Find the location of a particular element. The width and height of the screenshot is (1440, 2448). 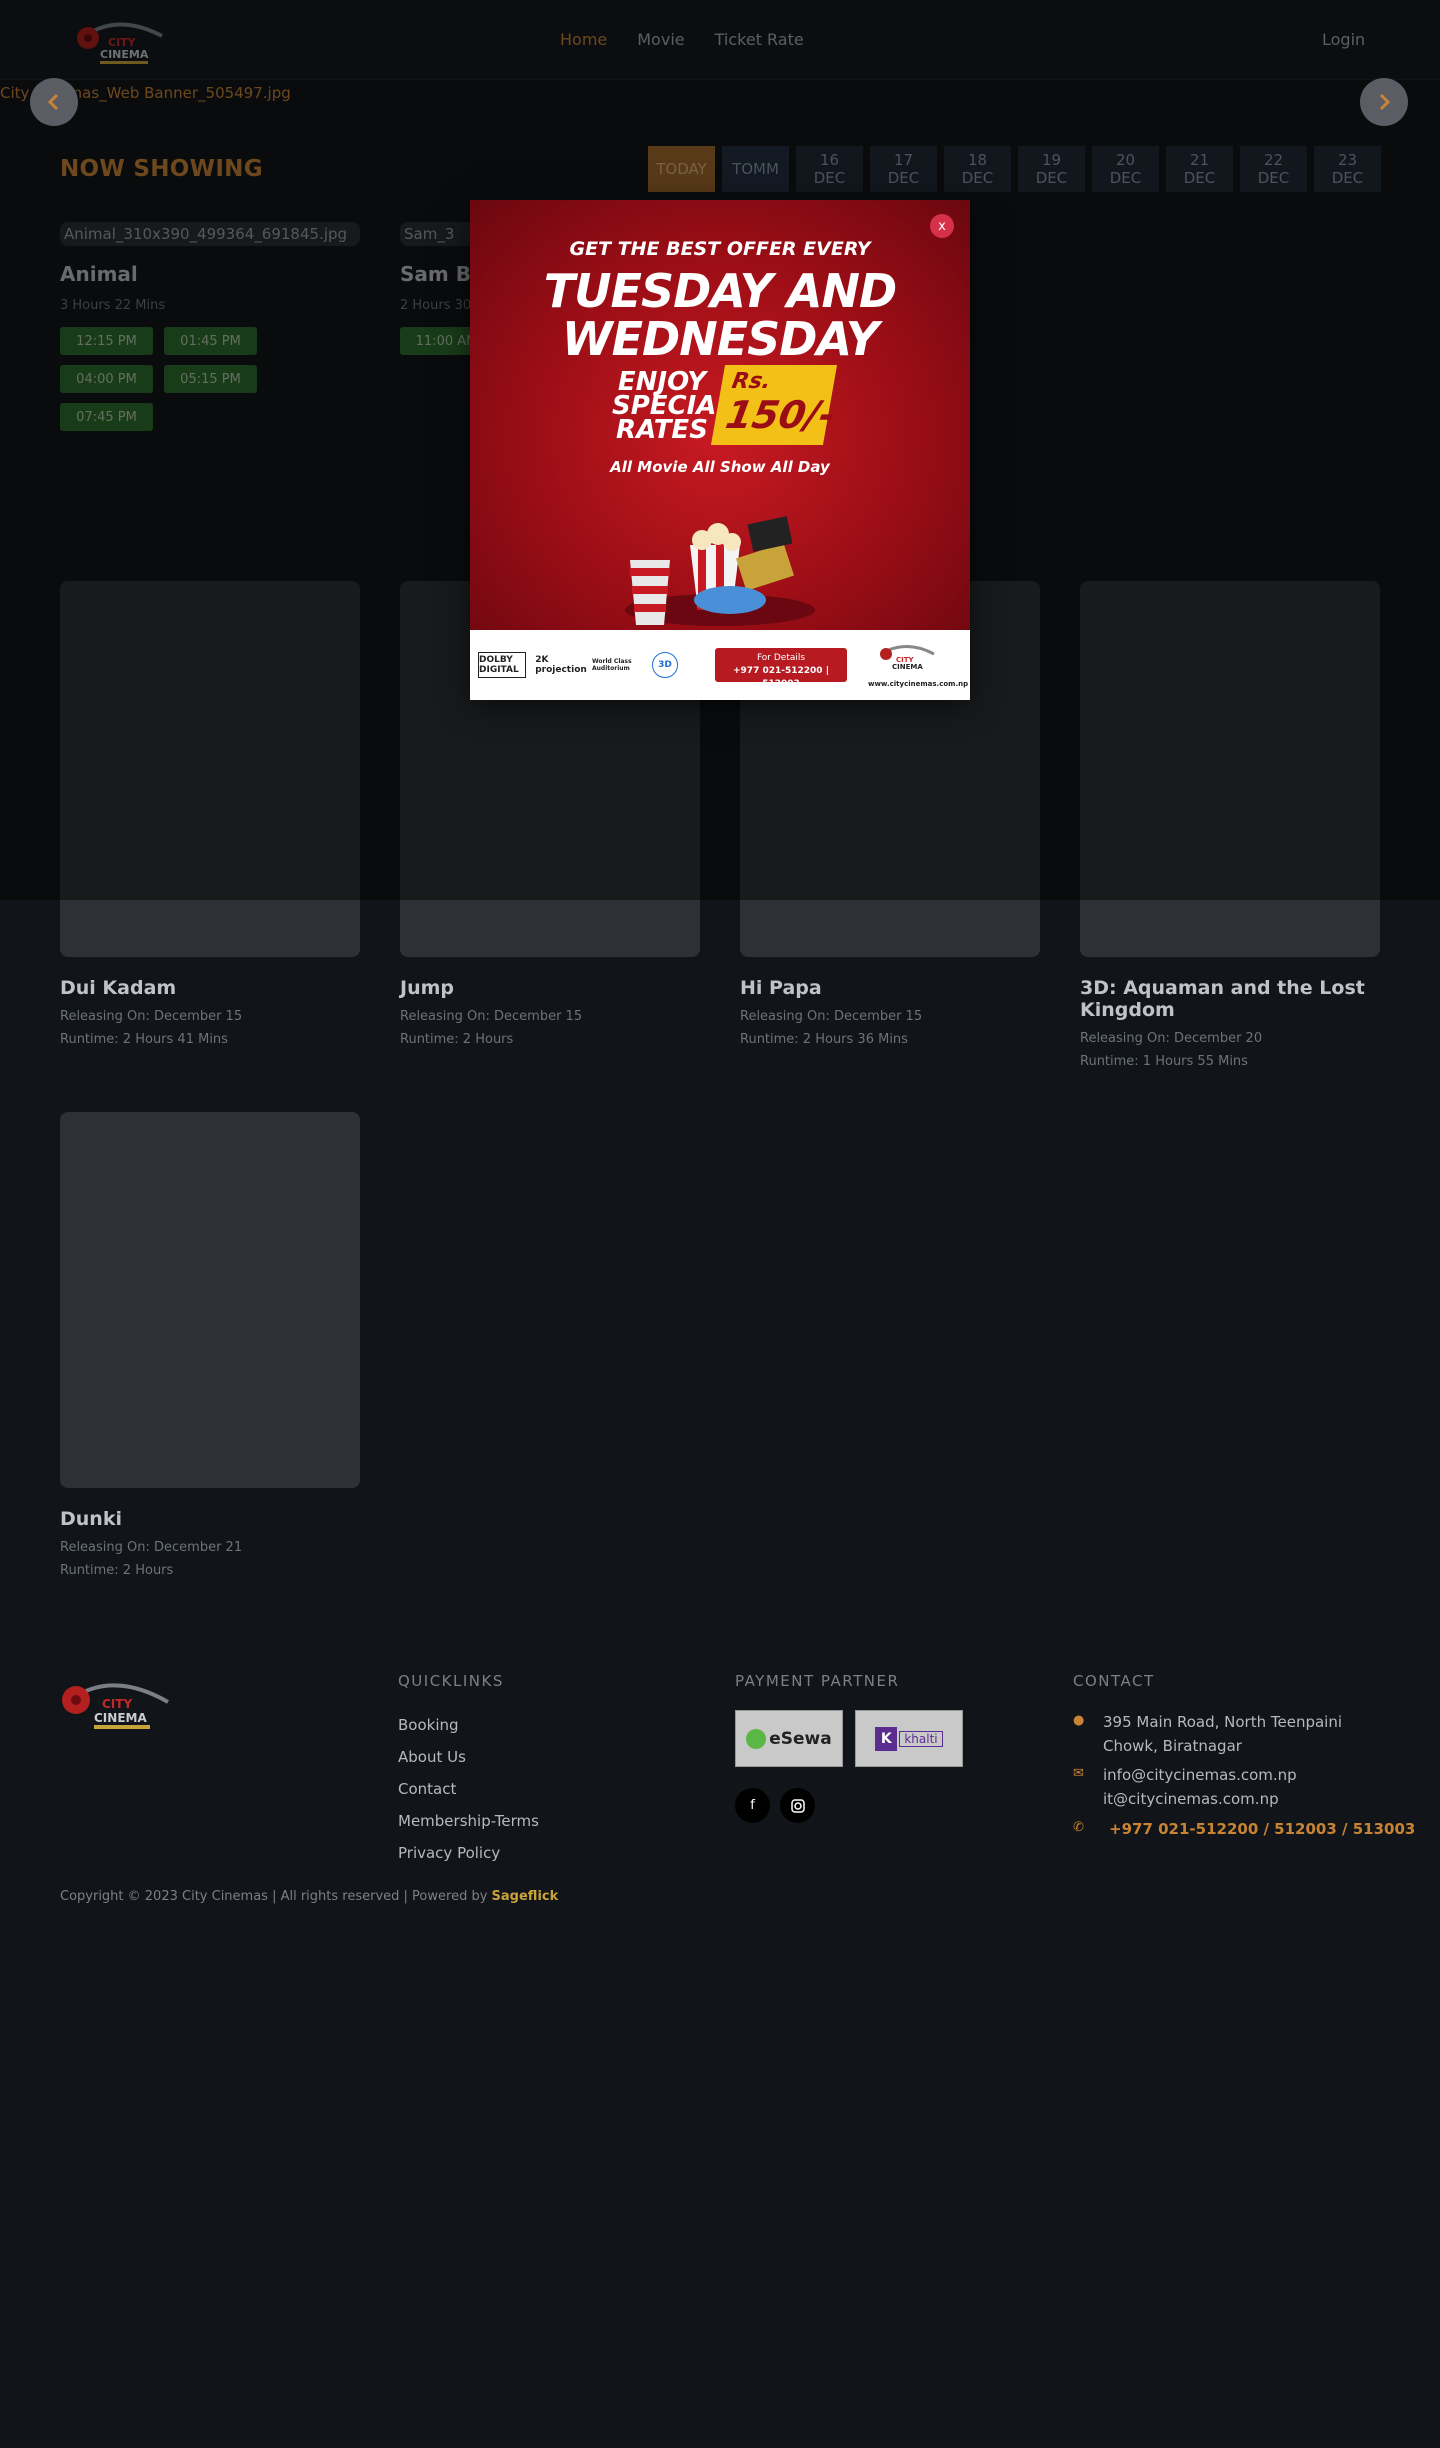

chevron-right-icon is located at coordinates (1385, 102).